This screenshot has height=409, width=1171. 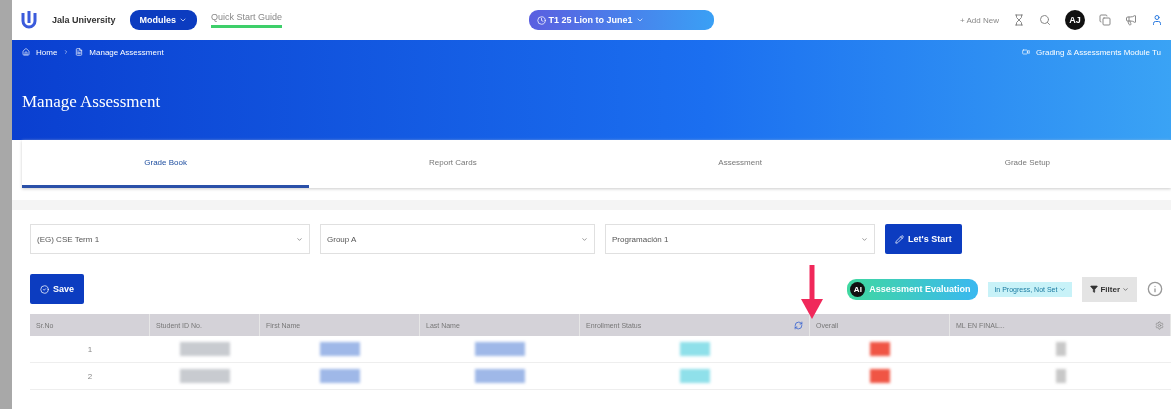 What do you see at coordinates (899, 239) in the screenshot?
I see `pencil-icon` at bounding box center [899, 239].